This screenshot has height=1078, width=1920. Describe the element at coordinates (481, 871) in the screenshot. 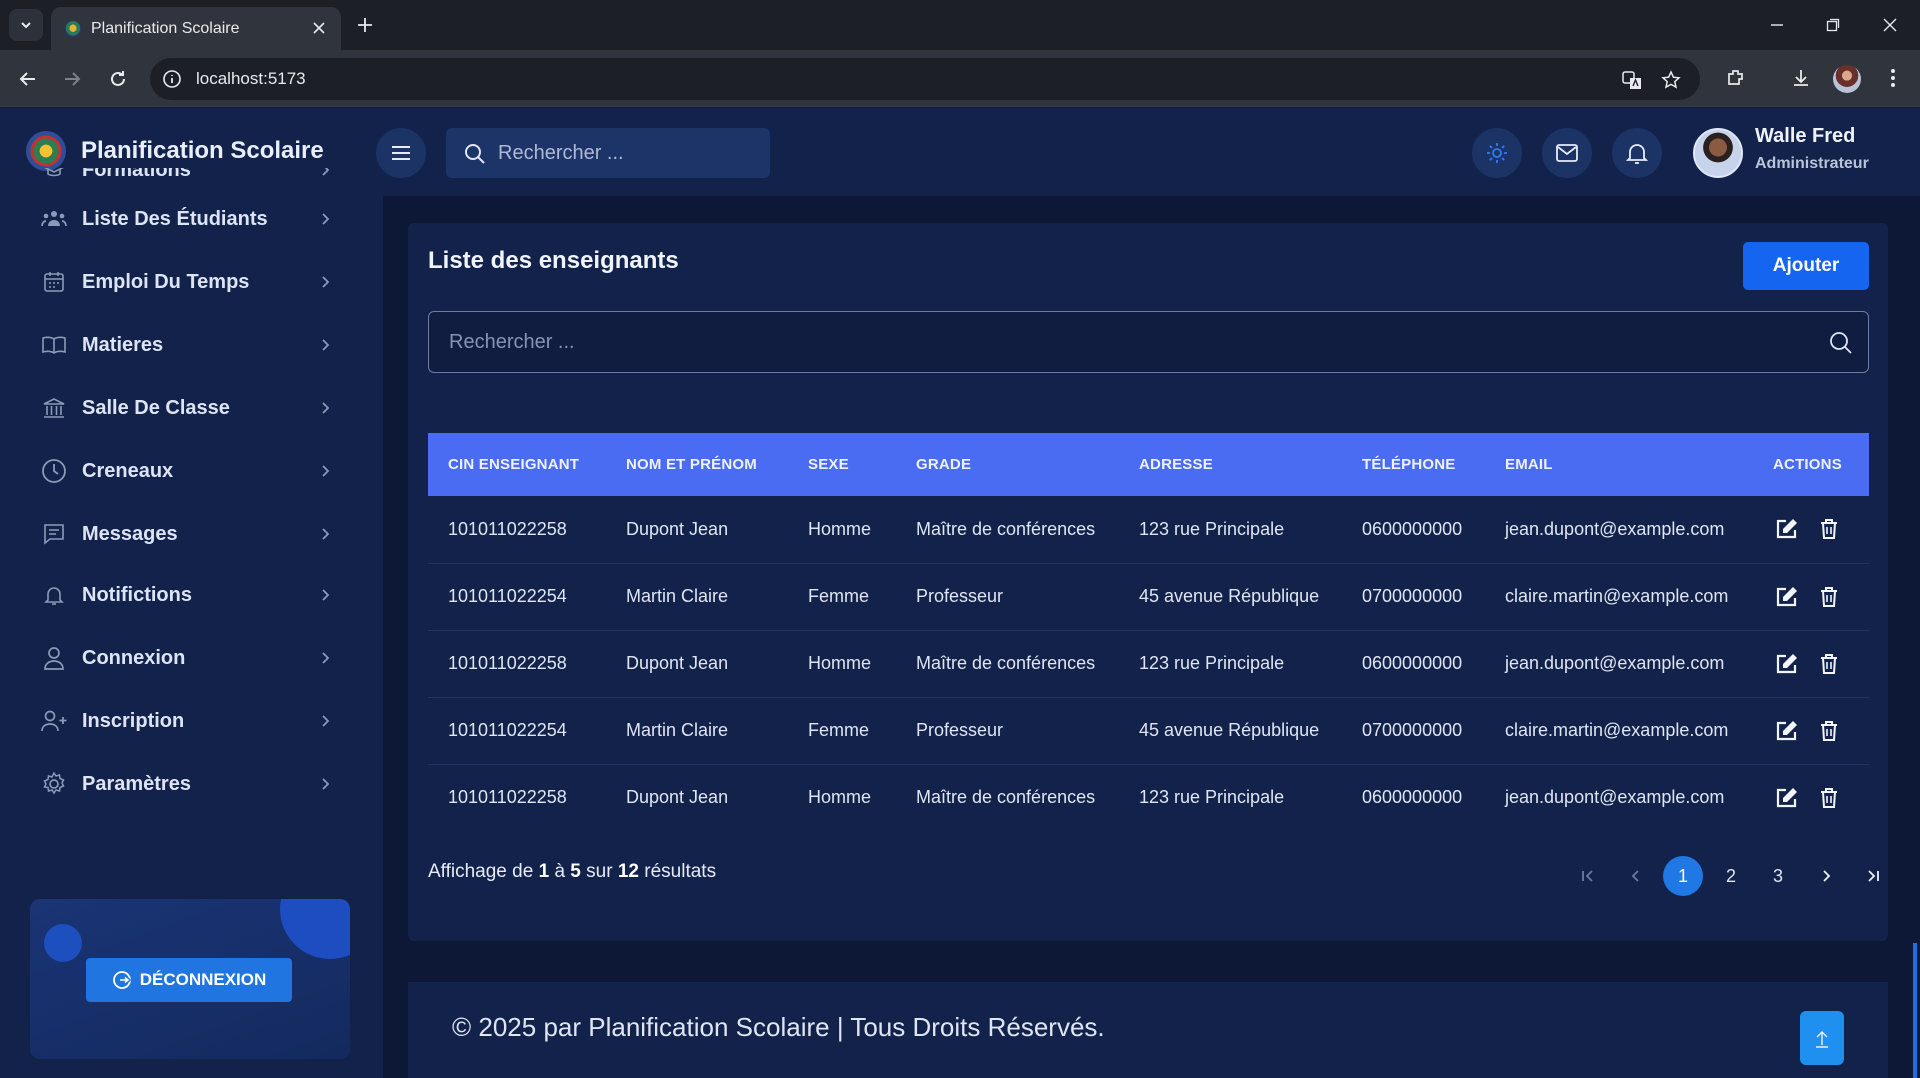

I see `summary-prefix: Affichage de` at that location.